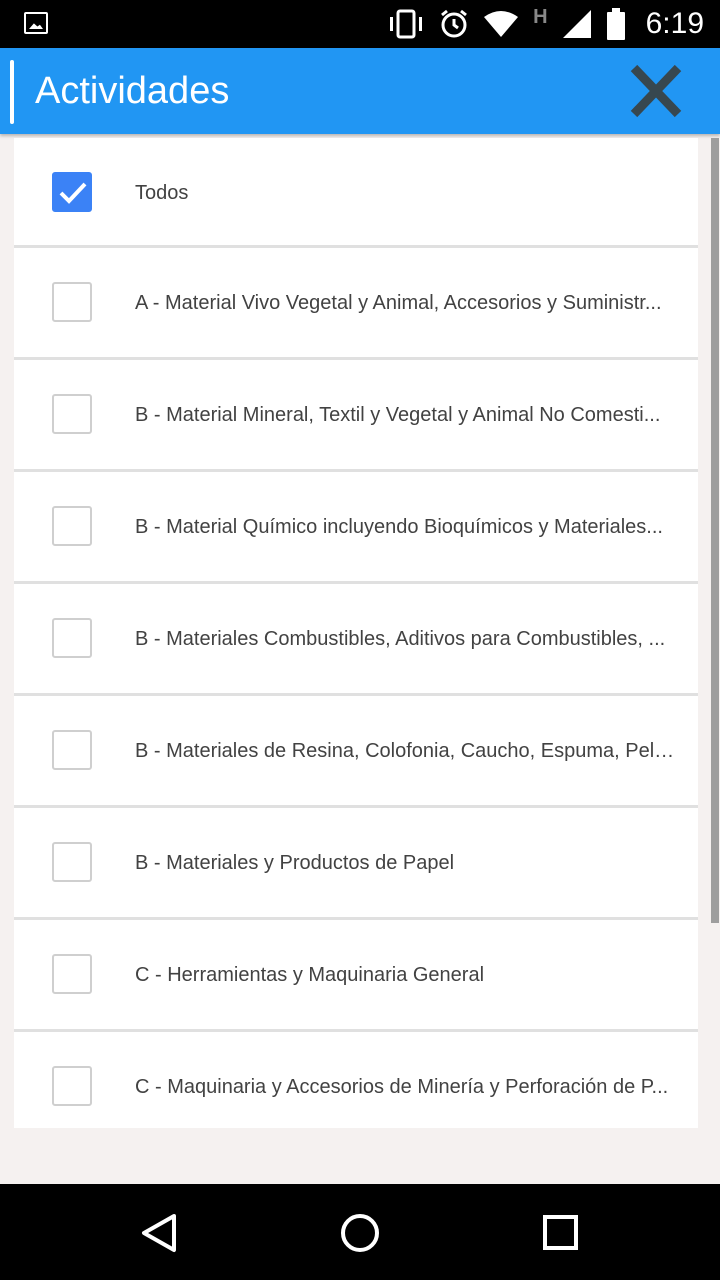 This screenshot has width=720, height=1280. What do you see at coordinates (36, 23) in the screenshot?
I see `image-notification-icon` at bounding box center [36, 23].